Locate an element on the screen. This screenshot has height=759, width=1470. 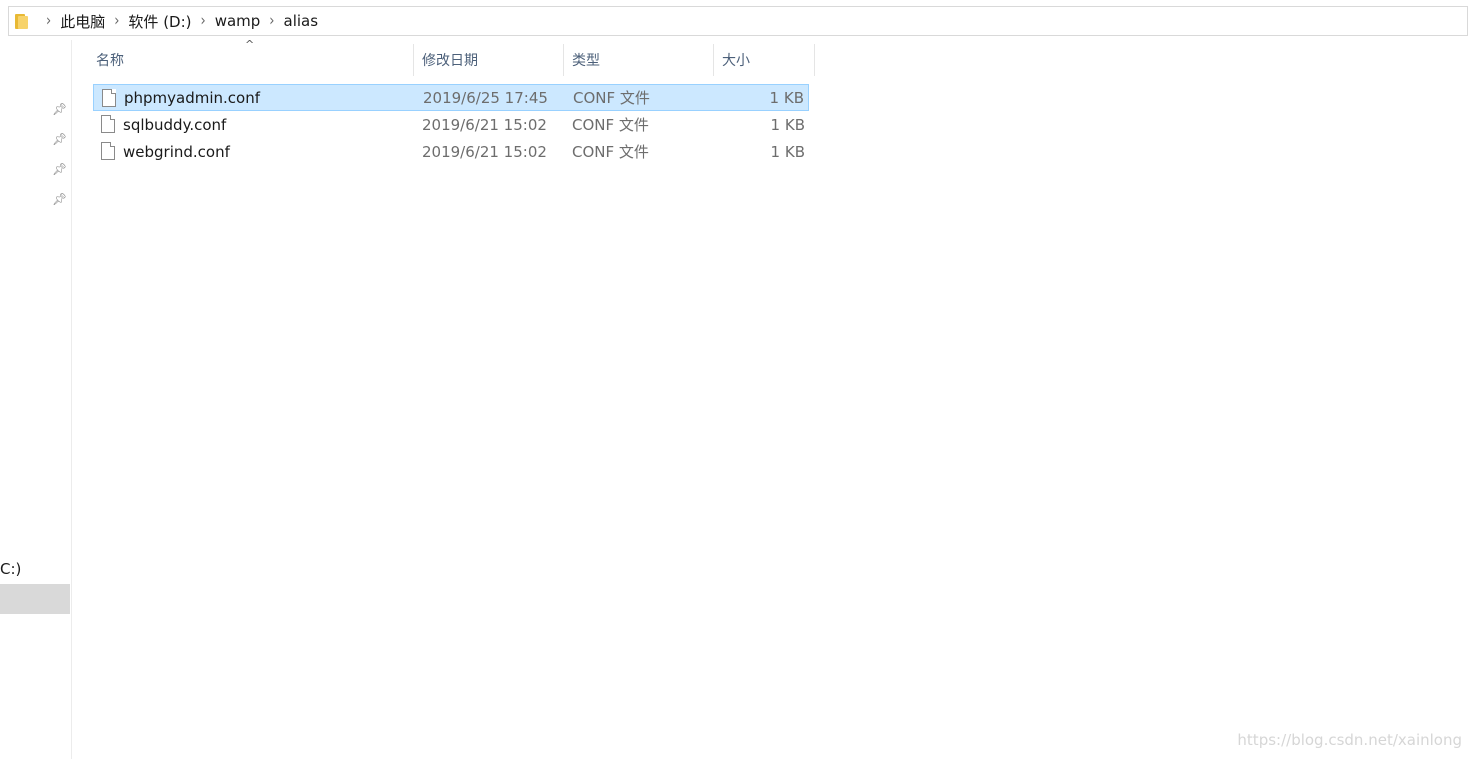
column-header-name: 名称 is located at coordinates (251, 60).